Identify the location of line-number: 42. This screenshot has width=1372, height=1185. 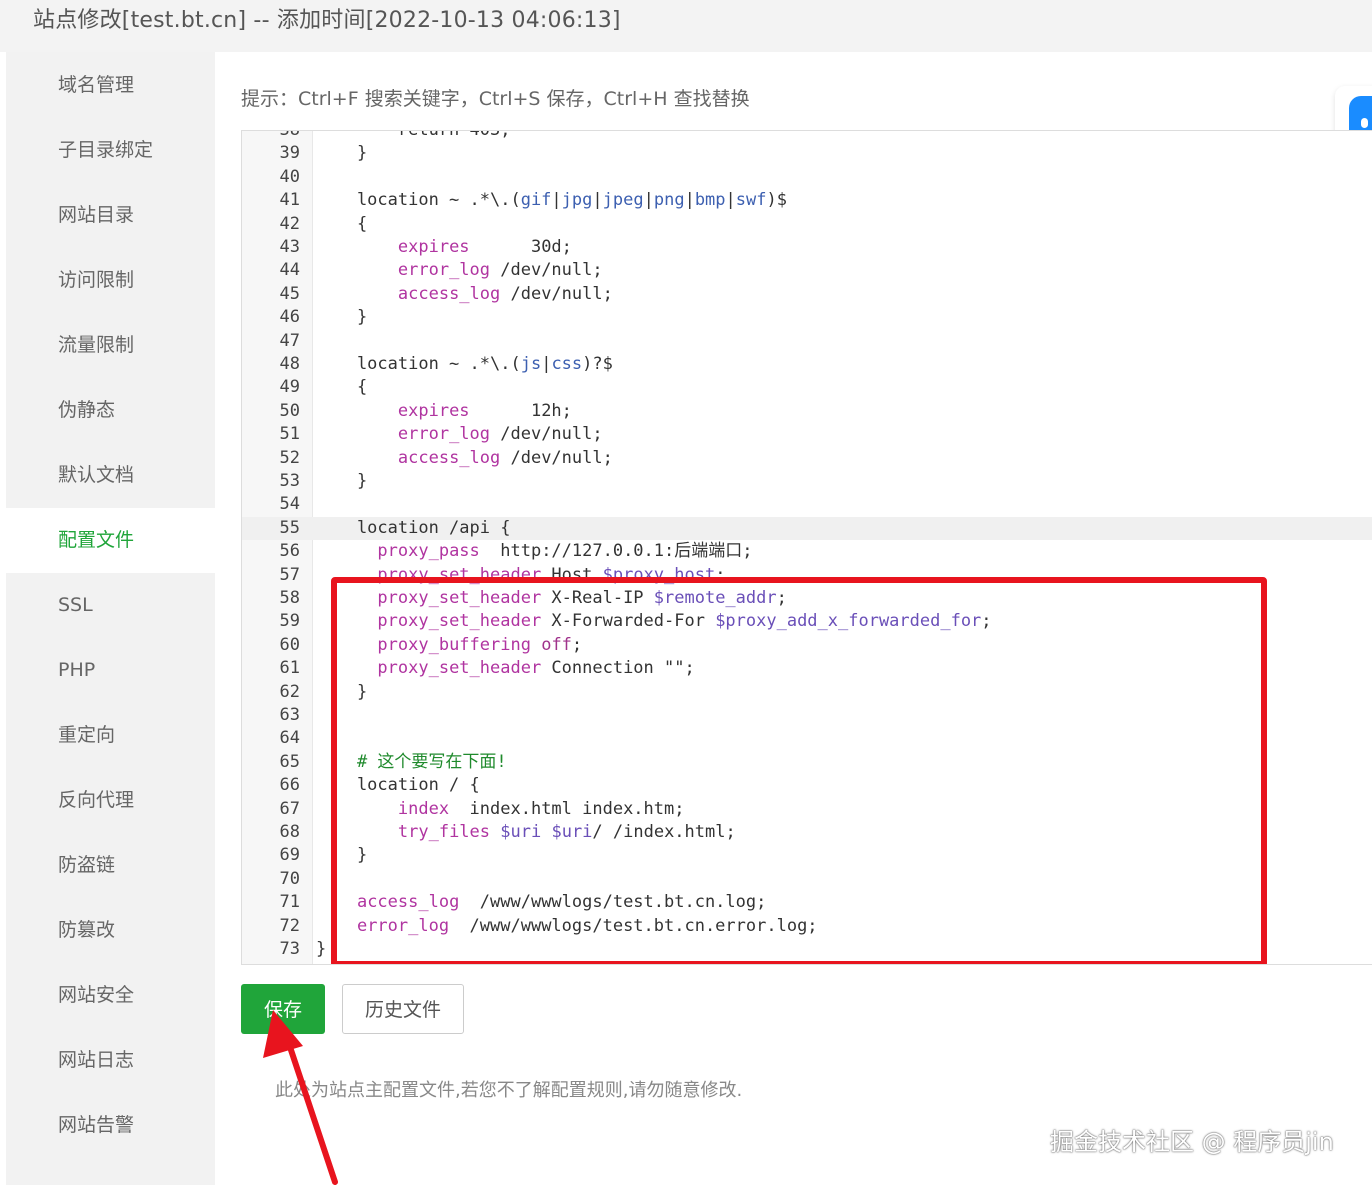
(289, 223).